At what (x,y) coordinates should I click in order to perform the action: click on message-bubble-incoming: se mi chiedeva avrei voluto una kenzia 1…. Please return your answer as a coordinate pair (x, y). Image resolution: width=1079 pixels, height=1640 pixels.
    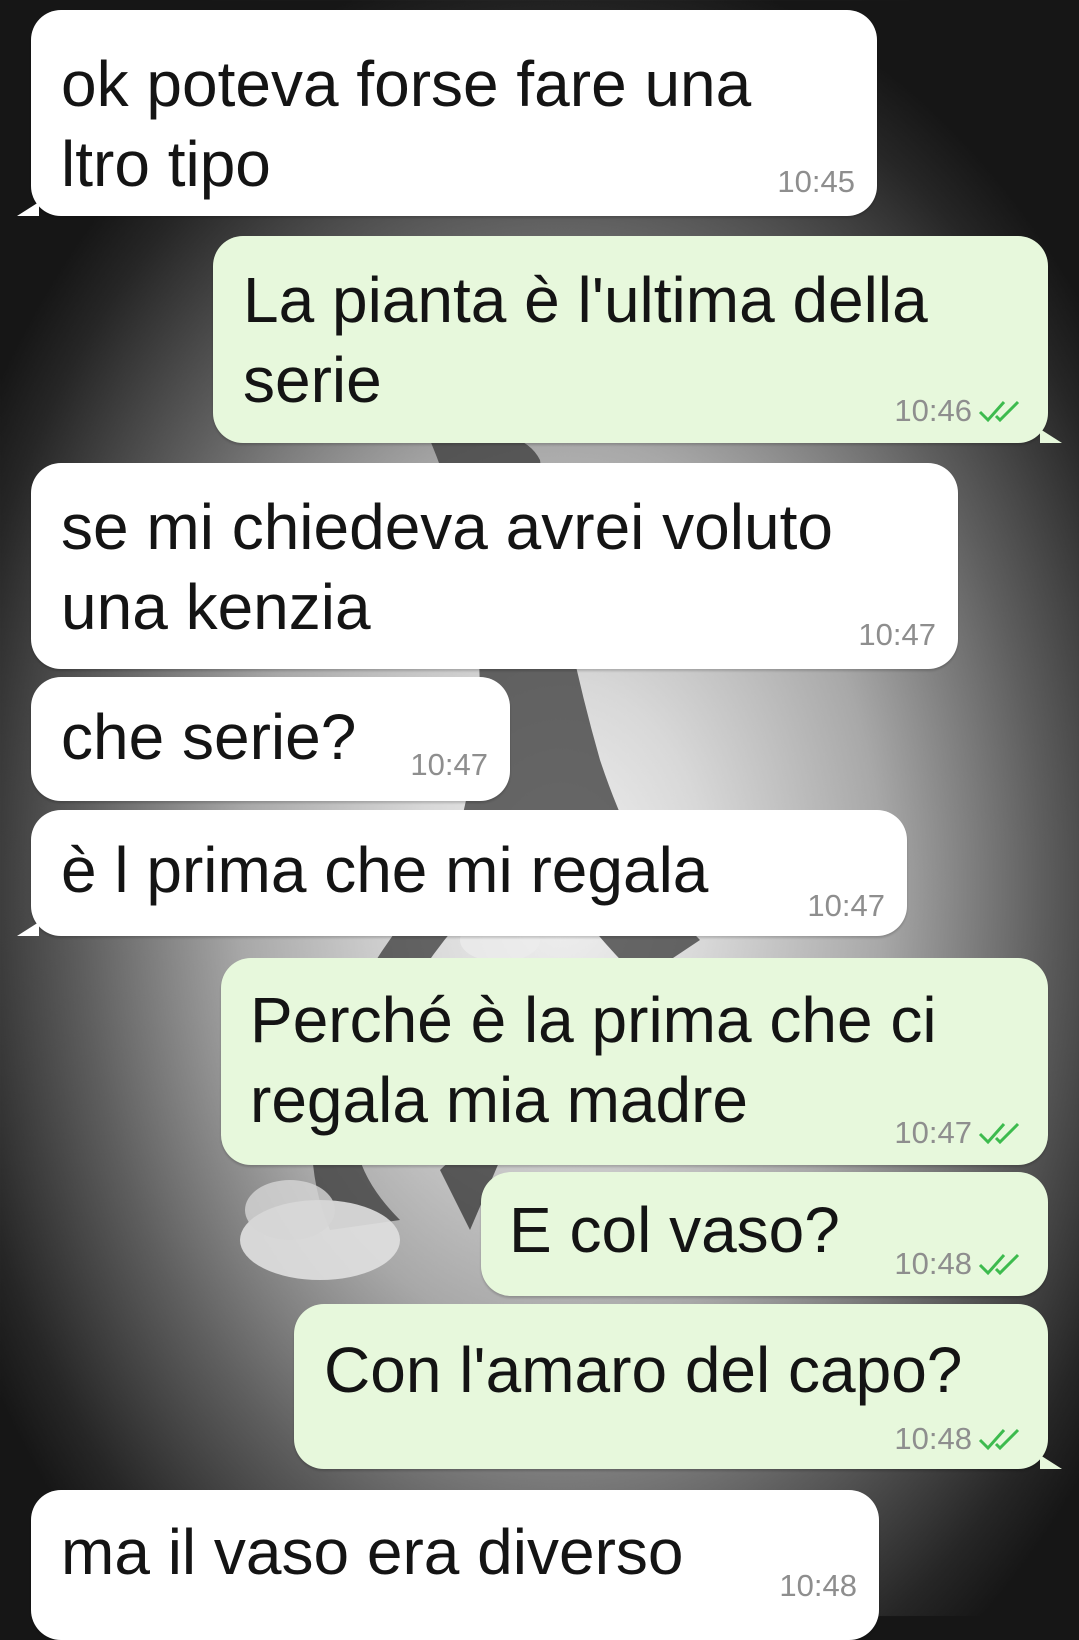
    Looking at the image, I should click on (494, 566).